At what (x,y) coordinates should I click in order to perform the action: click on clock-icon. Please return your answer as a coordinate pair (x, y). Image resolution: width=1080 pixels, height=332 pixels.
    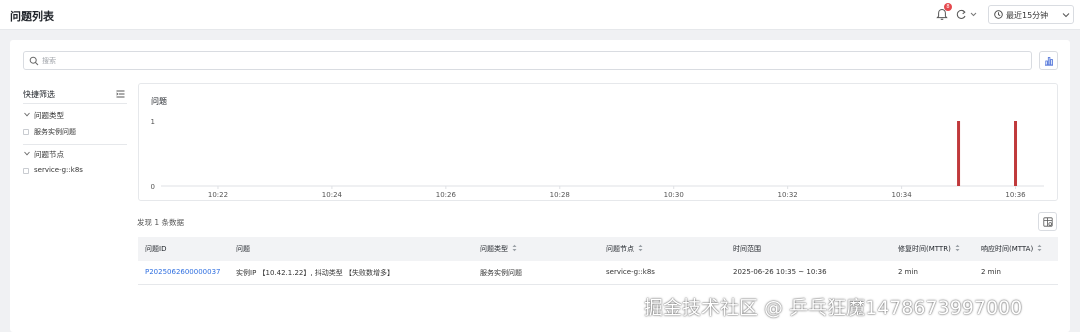
    Looking at the image, I should click on (998, 14).